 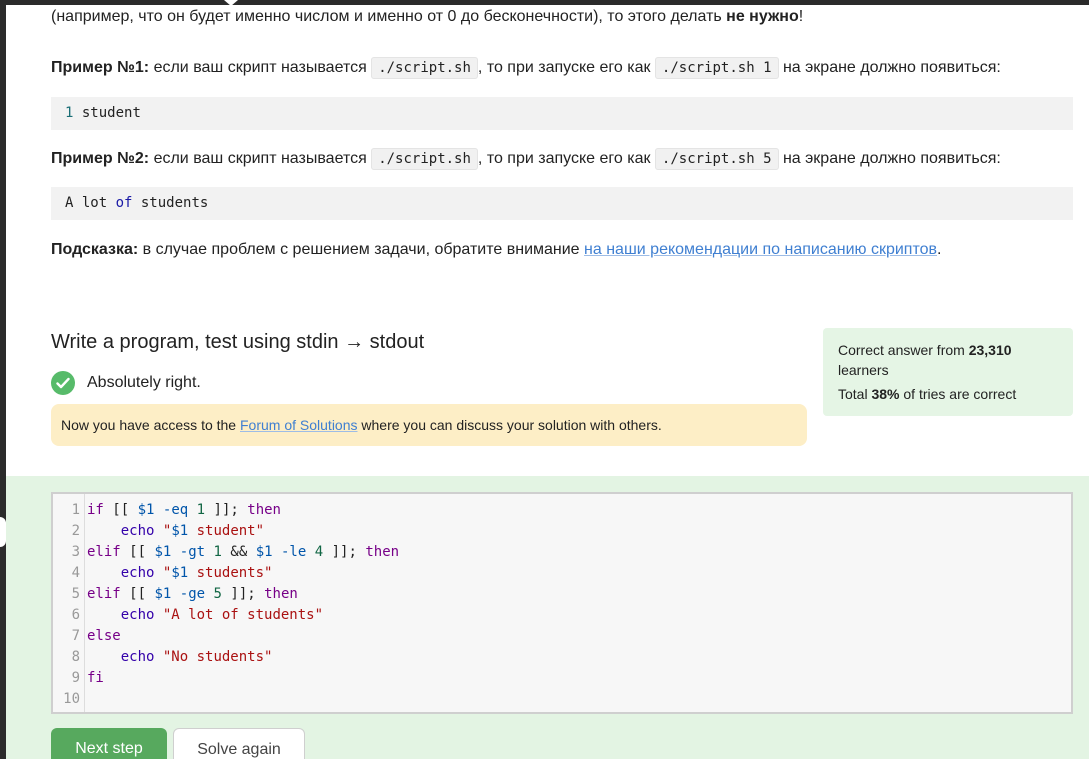 I want to click on code-operator: -eq, so click(x=175, y=510).